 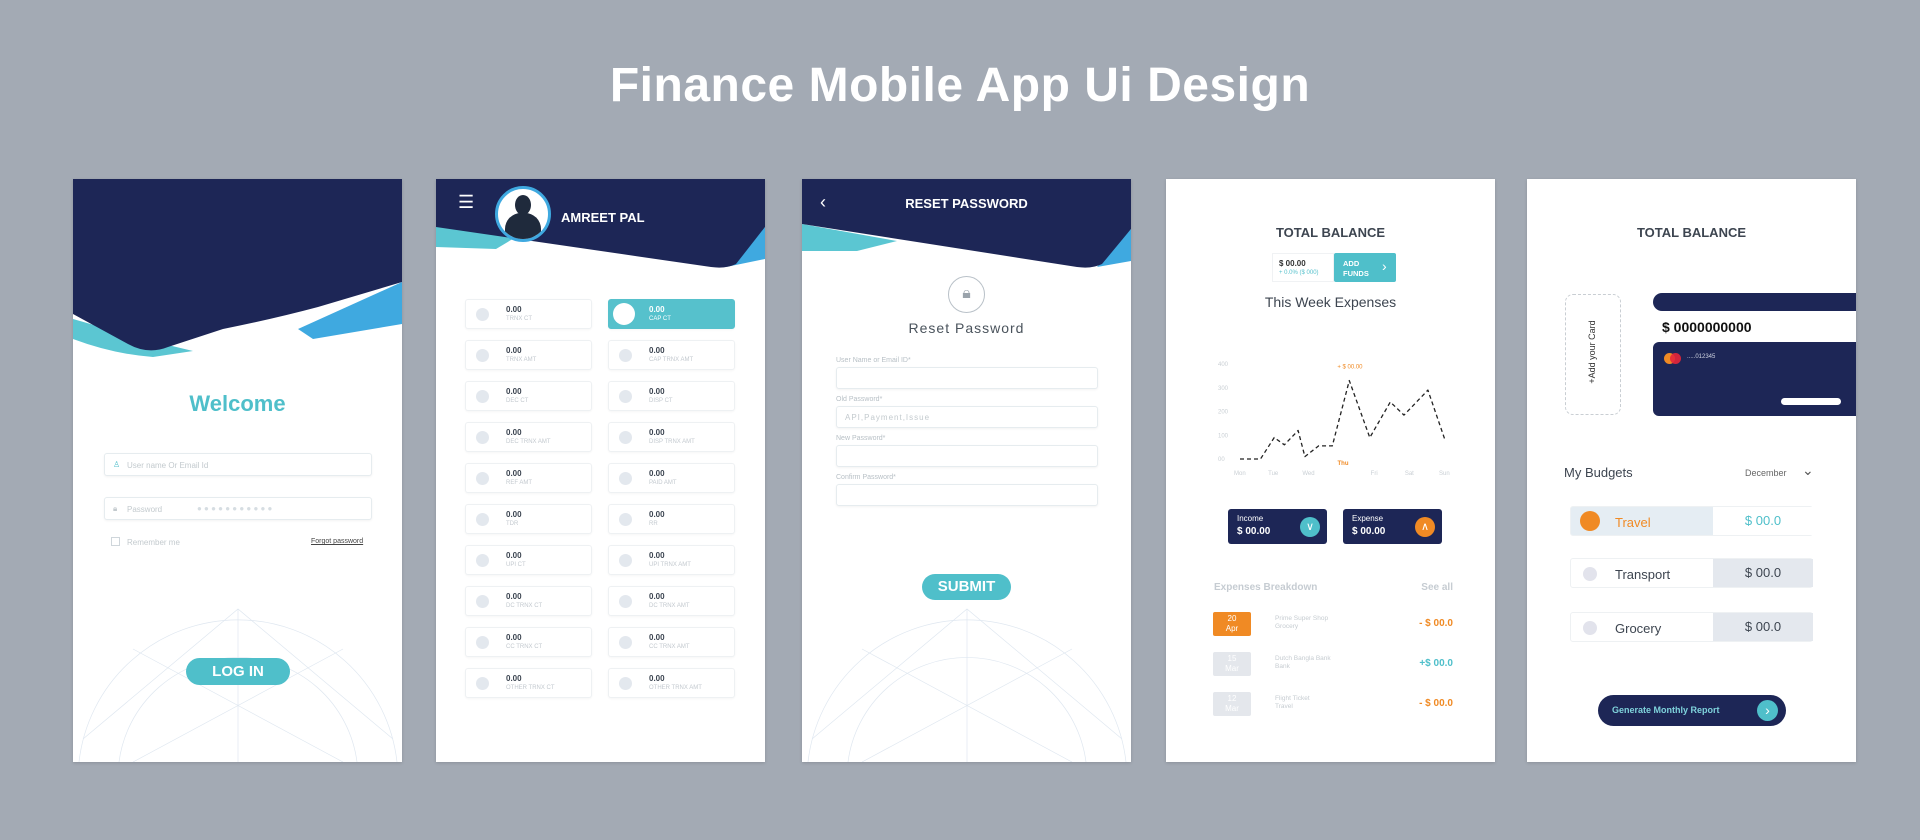 I want to click on add-card-button: +Add your Card, so click(x=1593, y=354).